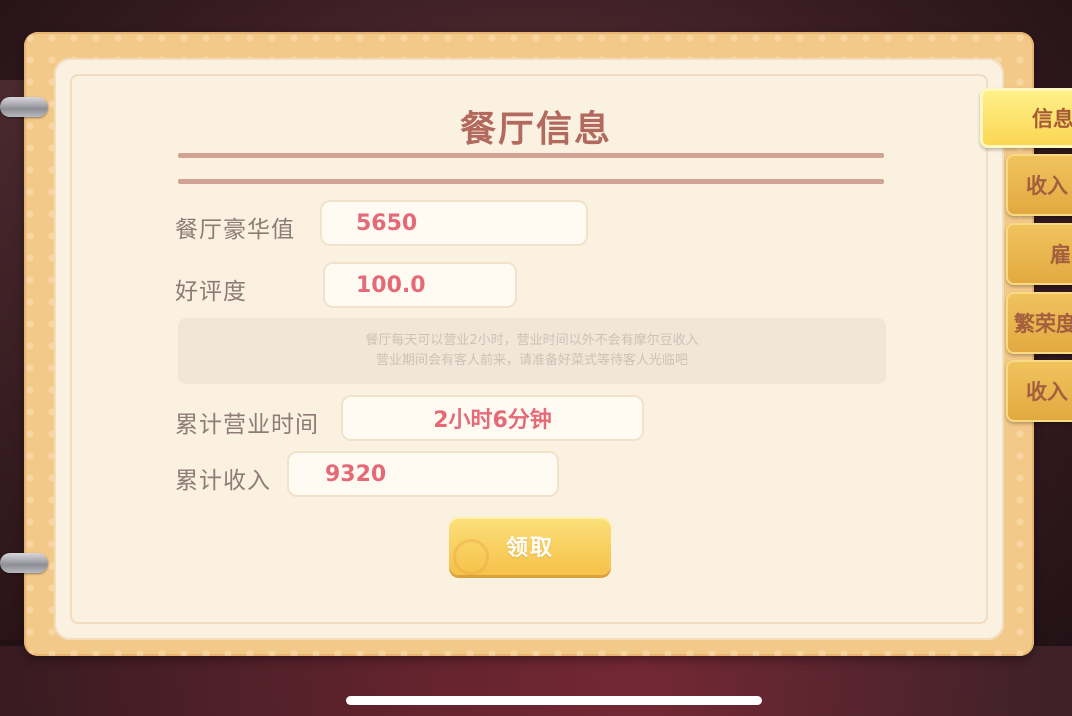  Describe the element at coordinates (536, 681) in the screenshot. I see `background-bottom` at that location.